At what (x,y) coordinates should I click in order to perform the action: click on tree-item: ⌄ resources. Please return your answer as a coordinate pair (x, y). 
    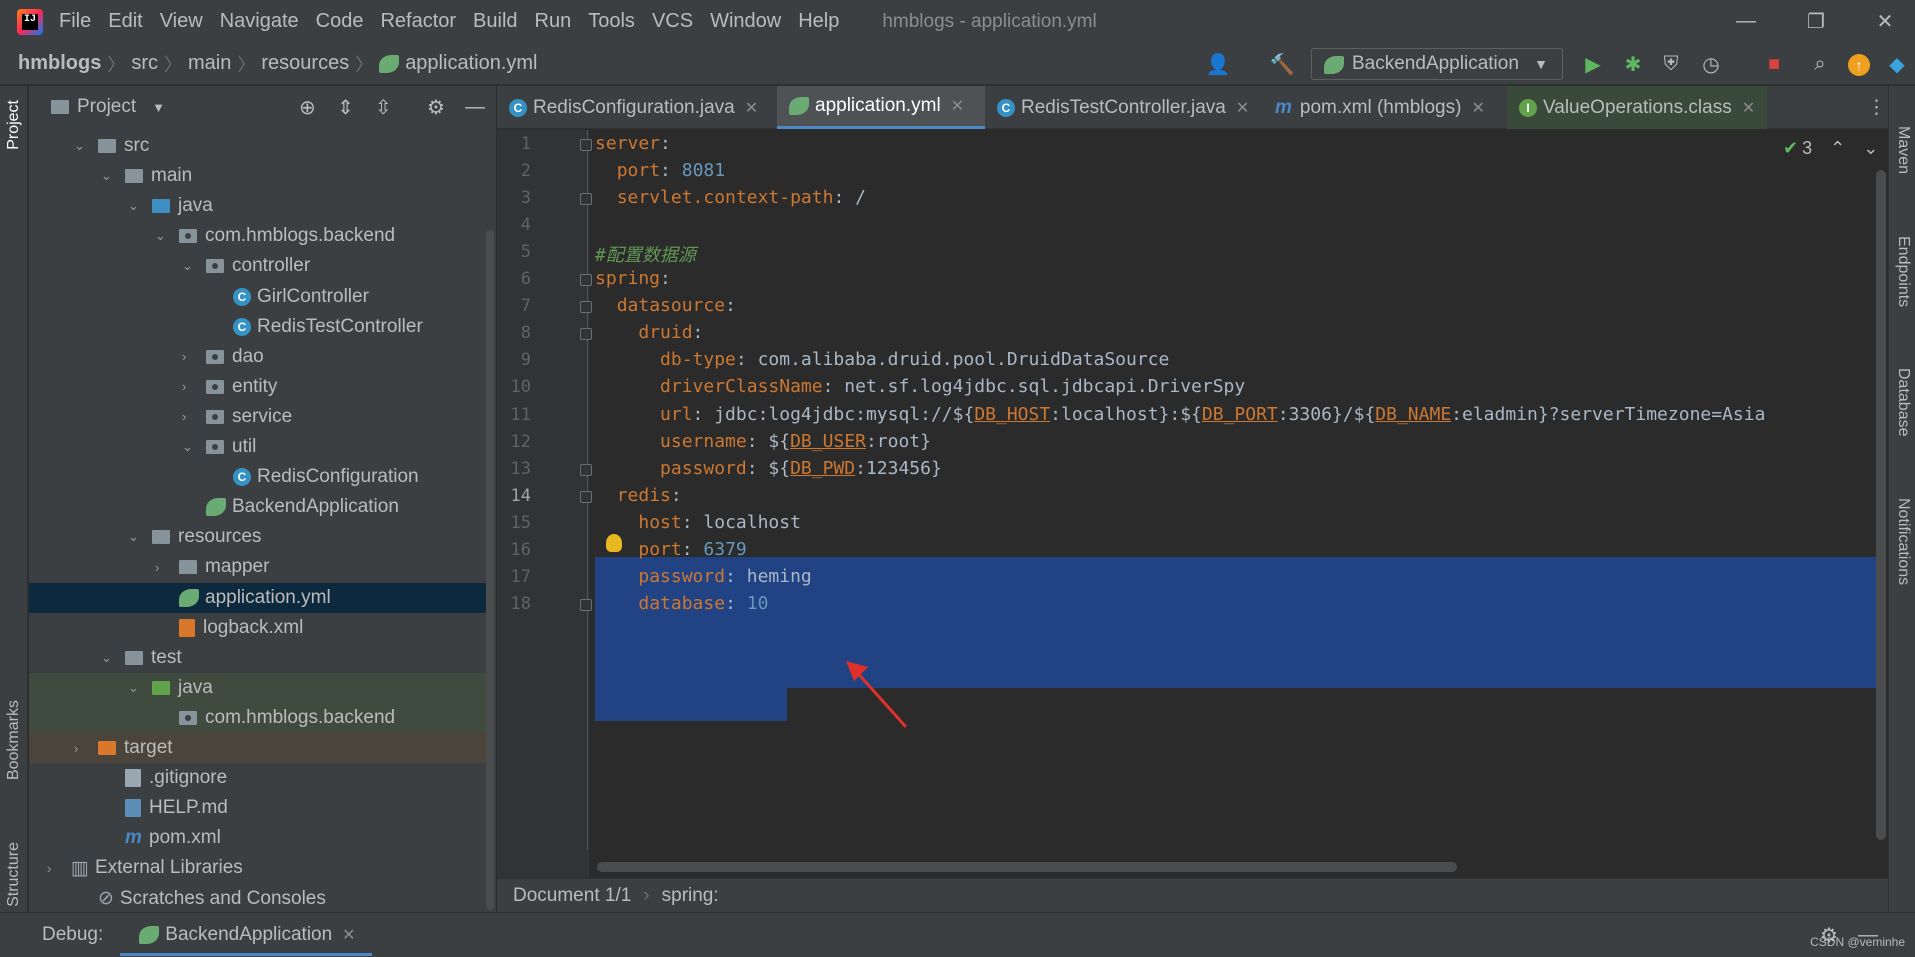
    Looking at the image, I should click on (257, 537).